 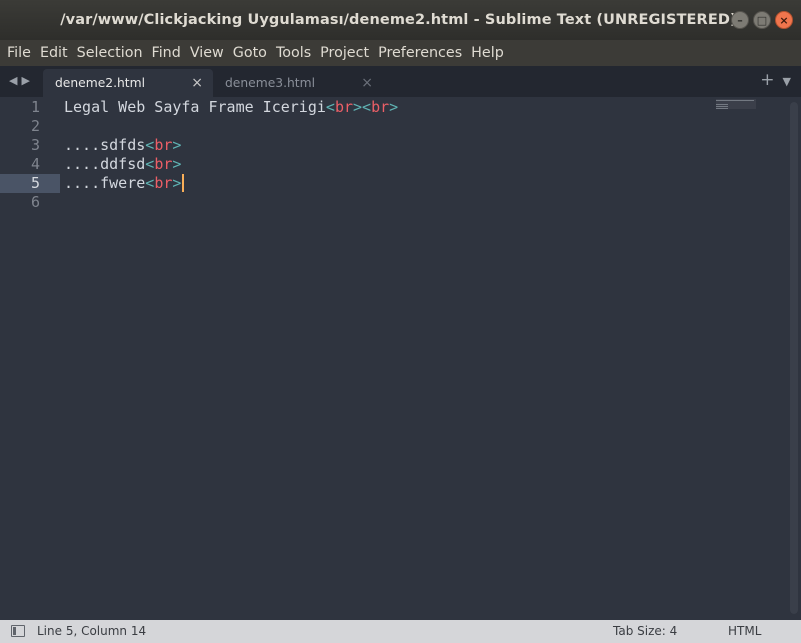 I want to click on window-controls: – □ ×, so click(x=762, y=20).